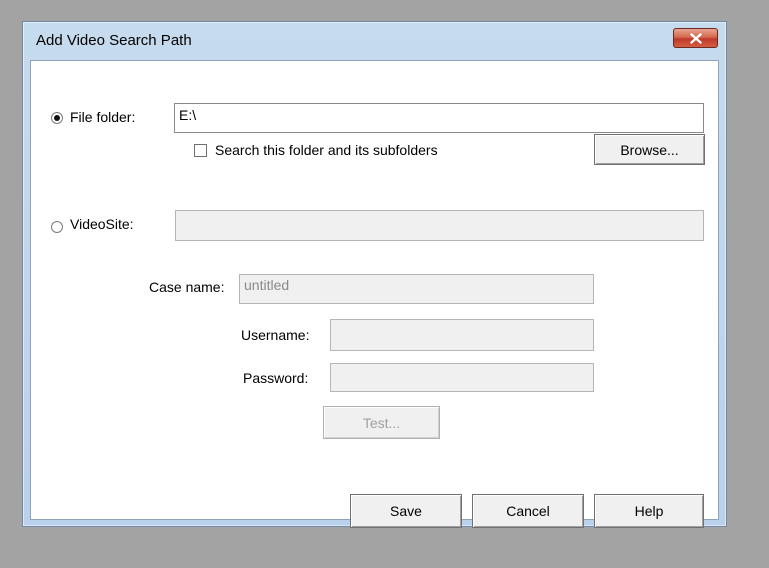 Image resolution: width=769 pixels, height=568 pixels. What do you see at coordinates (528, 511) in the screenshot?
I see `cancel-button: Cancel` at bounding box center [528, 511].